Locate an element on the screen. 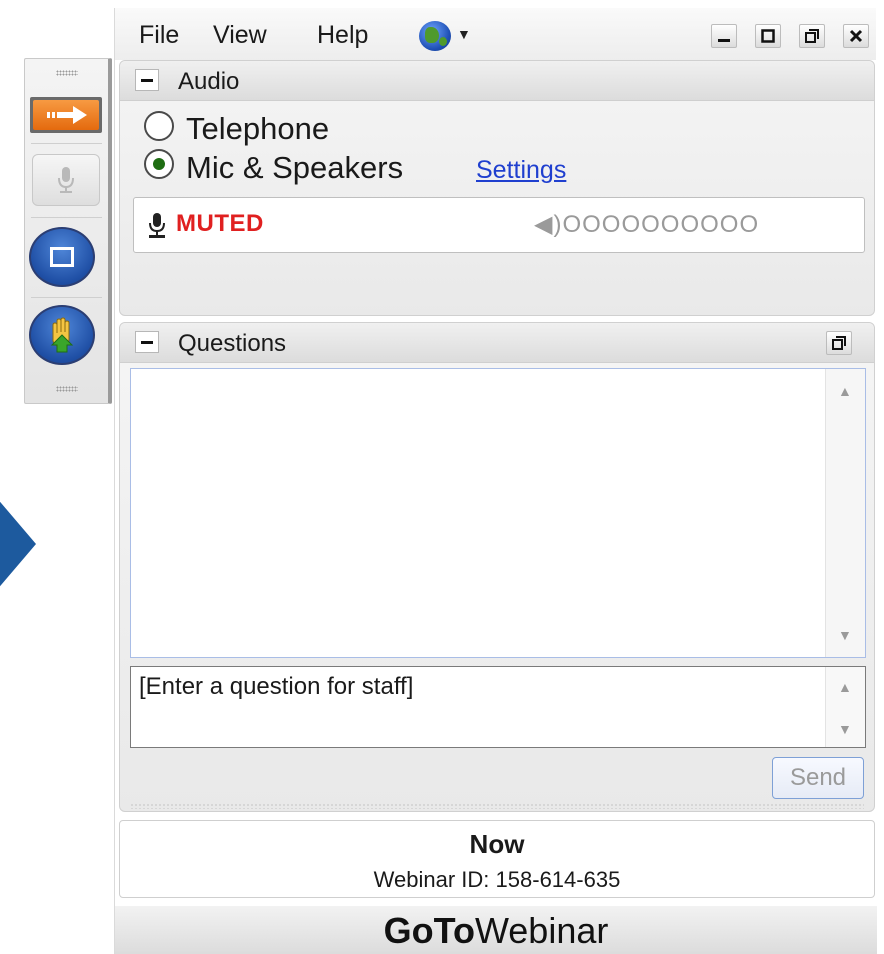 The width and height of the screenshot is (884, 954). audio-collapse-button is located at coordinates (147, 80).